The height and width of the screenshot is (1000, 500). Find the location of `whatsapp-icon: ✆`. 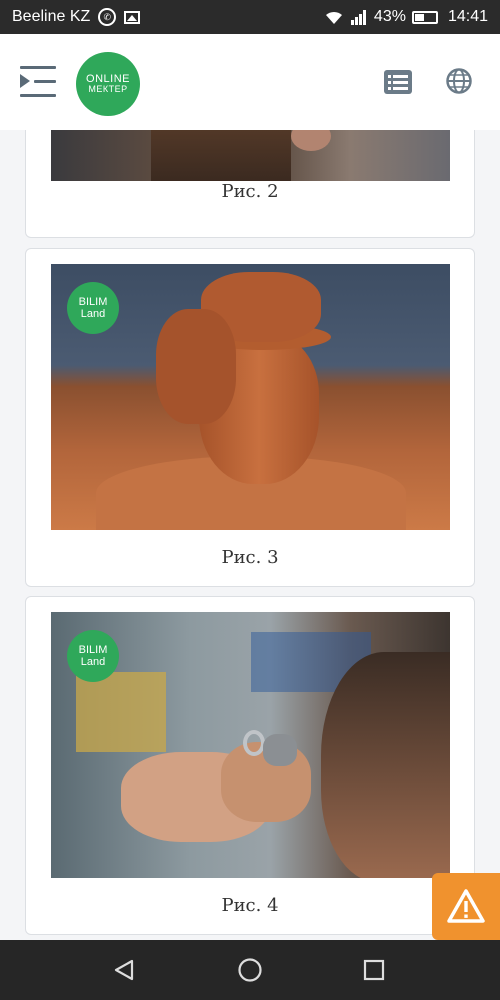

whatsapp-icon: ✆ is located at coordinates (107, 17).